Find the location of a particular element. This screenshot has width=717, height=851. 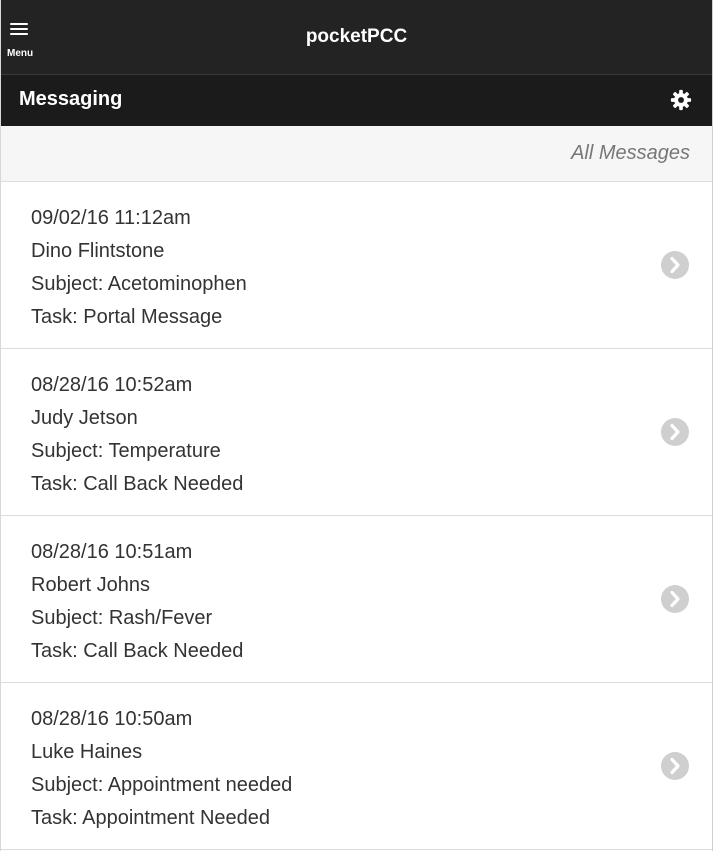

message-sender: Luke Haines is located at coordinates (87, 752).